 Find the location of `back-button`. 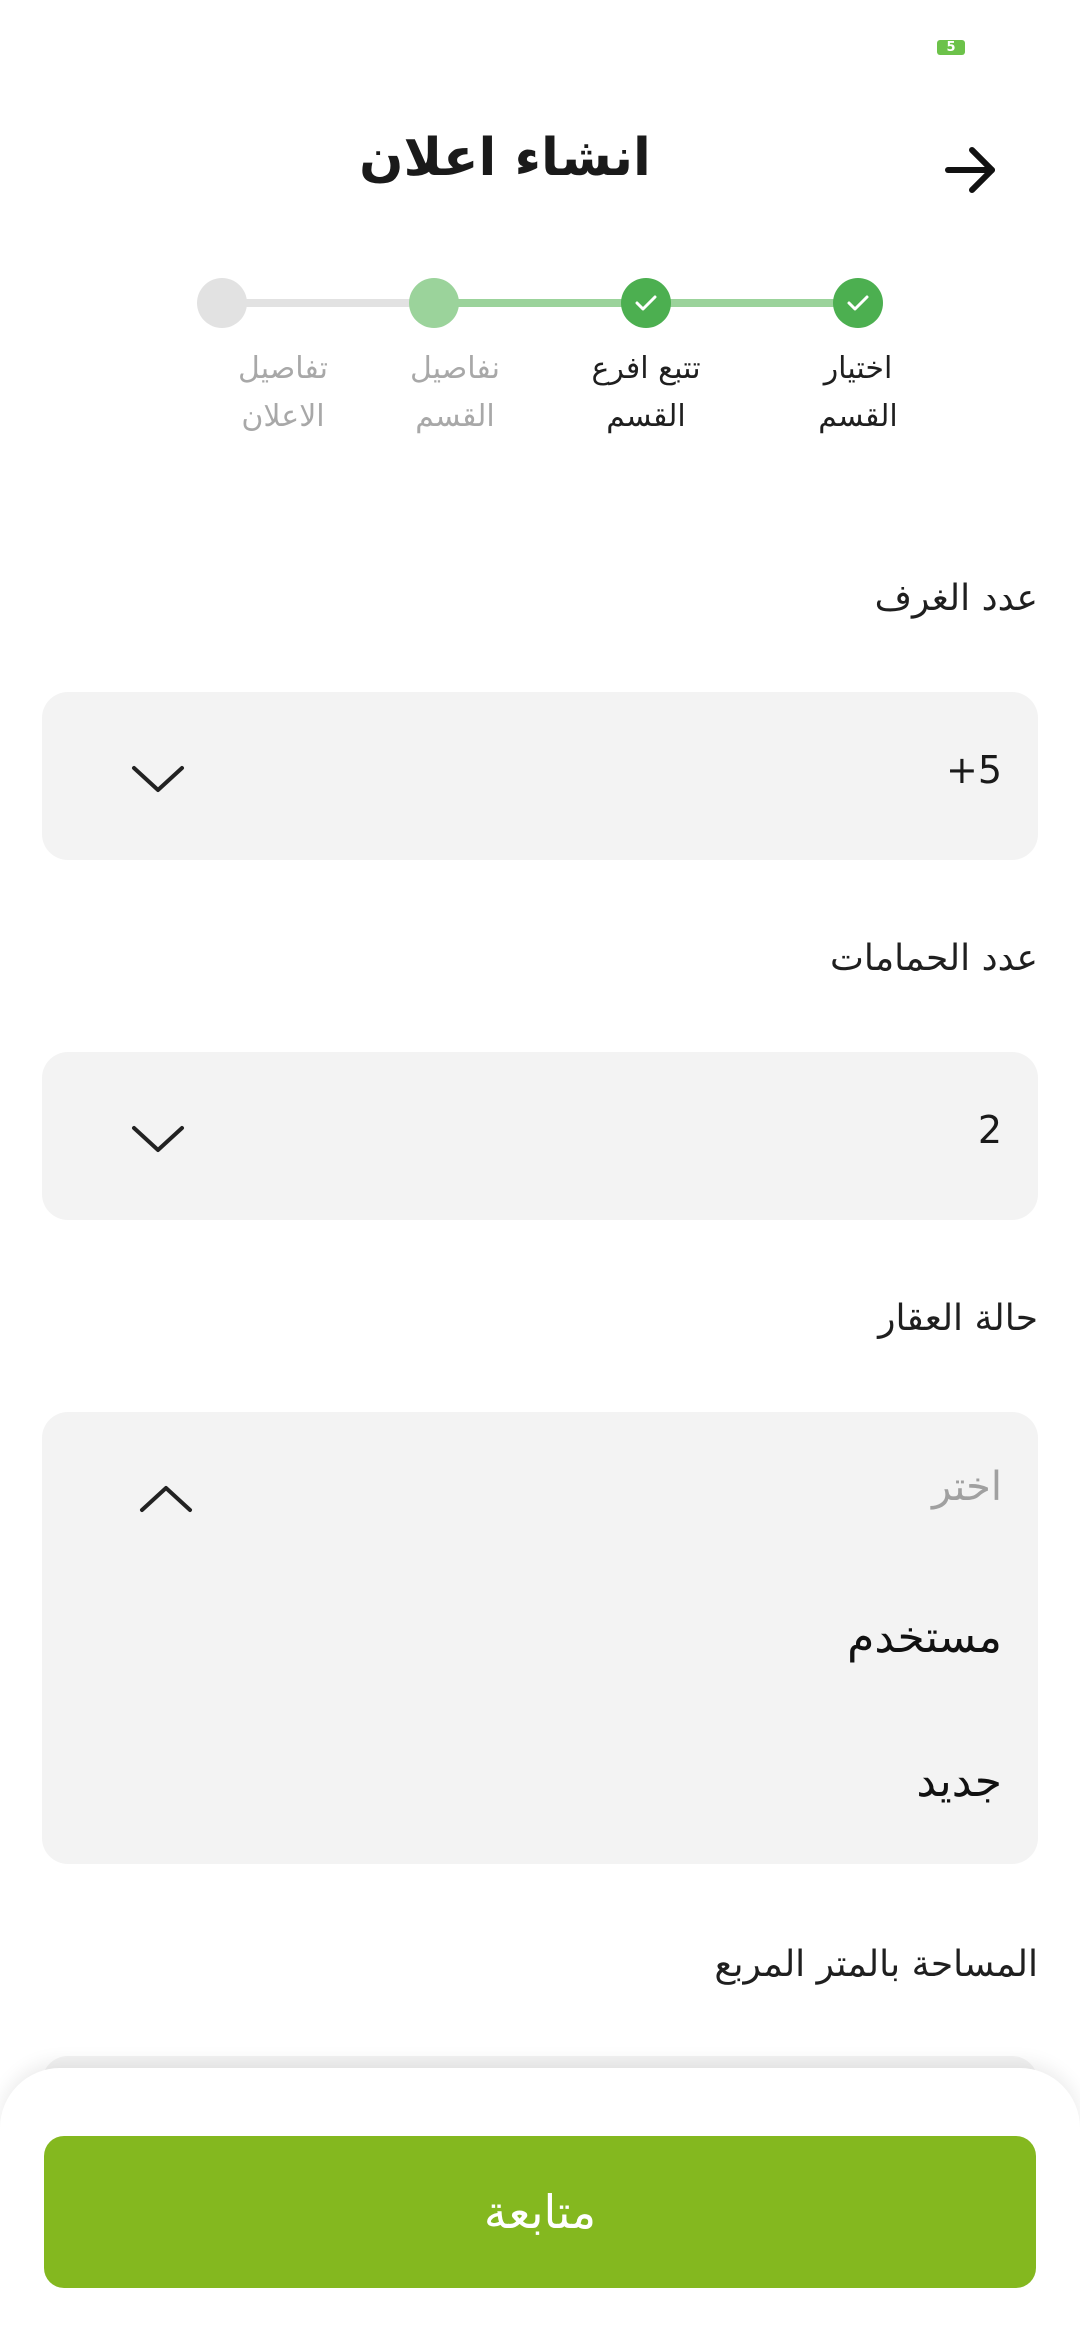

back-button is located at coordinates (970, 170).